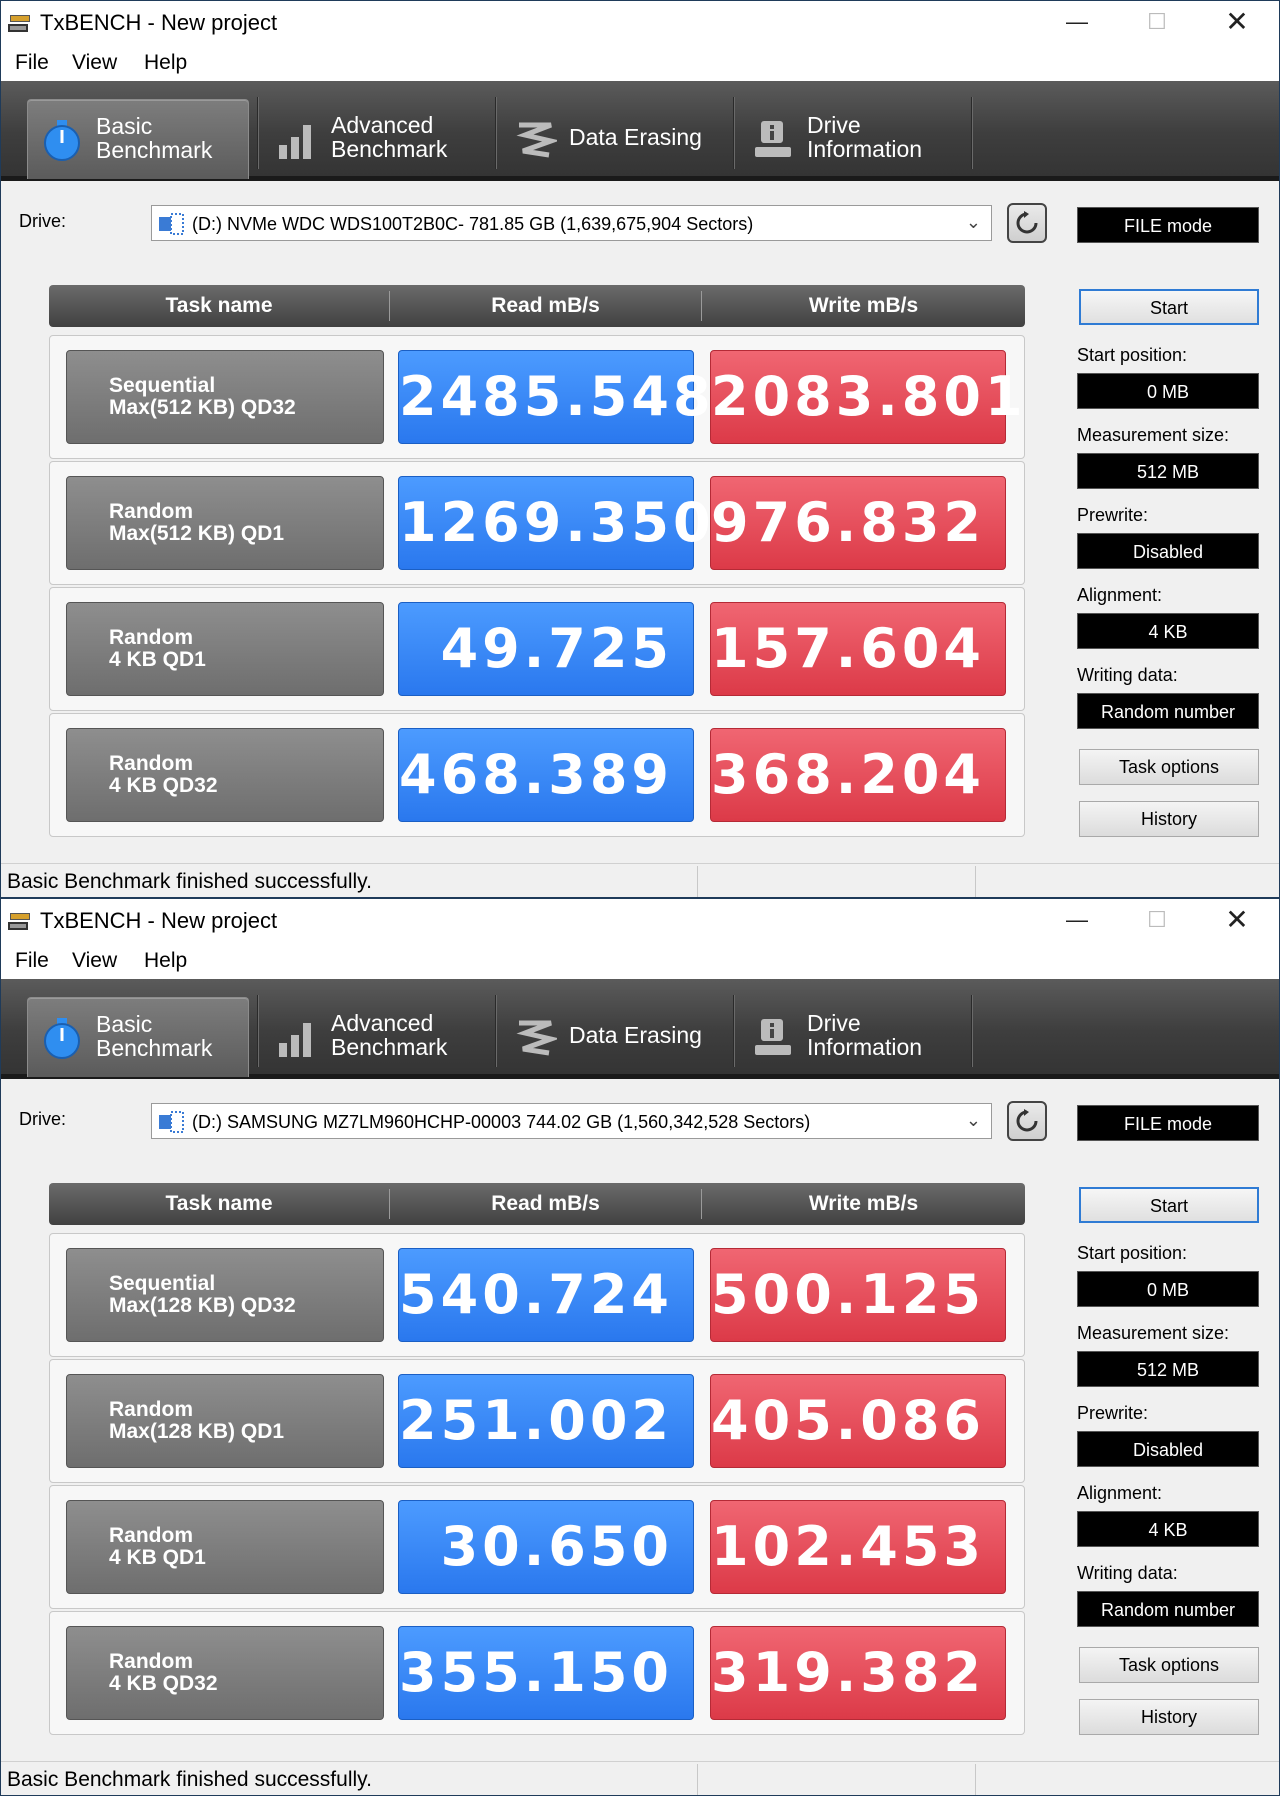 The height and width of the screenshot is (1796, 1280). What do you see at coordinates (225, 397) in the screenshot?
I see `task-button: Sequential Max(512 KB) QD32` at bounding box center [225, 397].